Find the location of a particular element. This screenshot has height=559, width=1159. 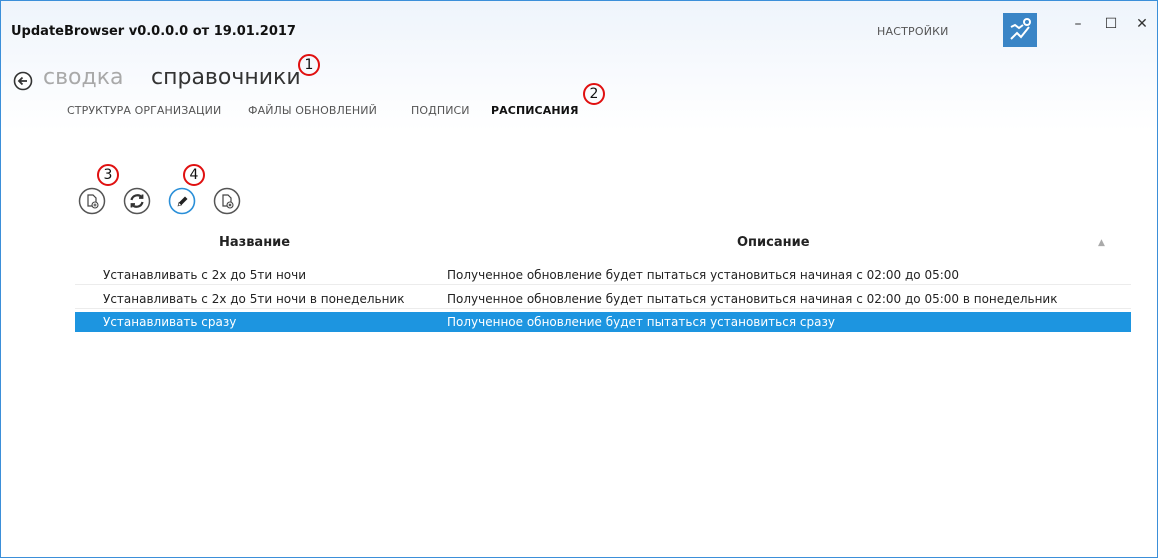

back-arrow-icon is located at coordinates (23, 81).